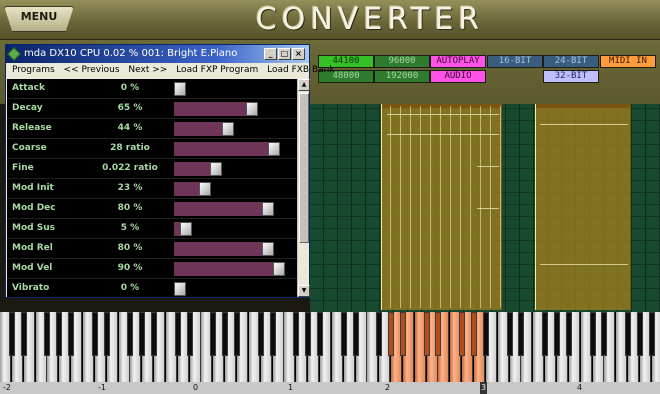  I want to click on bit-24-toggle: 24-BIT, so click(571, 61).